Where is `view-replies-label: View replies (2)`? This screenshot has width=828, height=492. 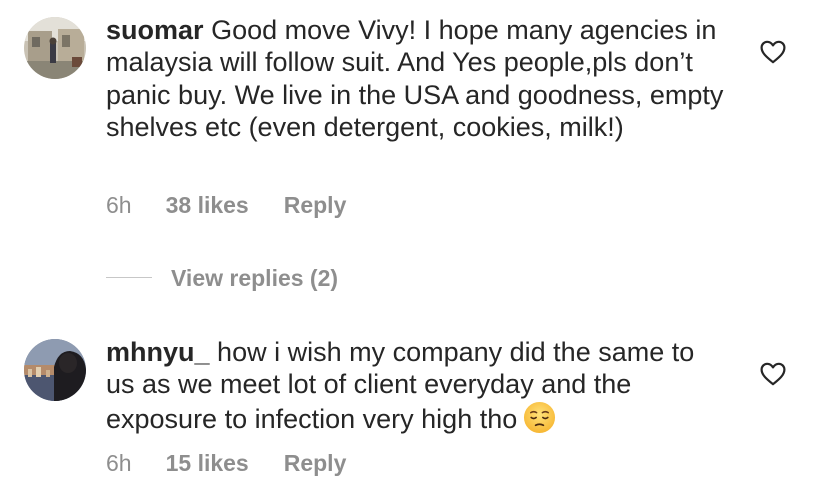 view-replies-label: View replies (2) is located at coordinates (255, 278).